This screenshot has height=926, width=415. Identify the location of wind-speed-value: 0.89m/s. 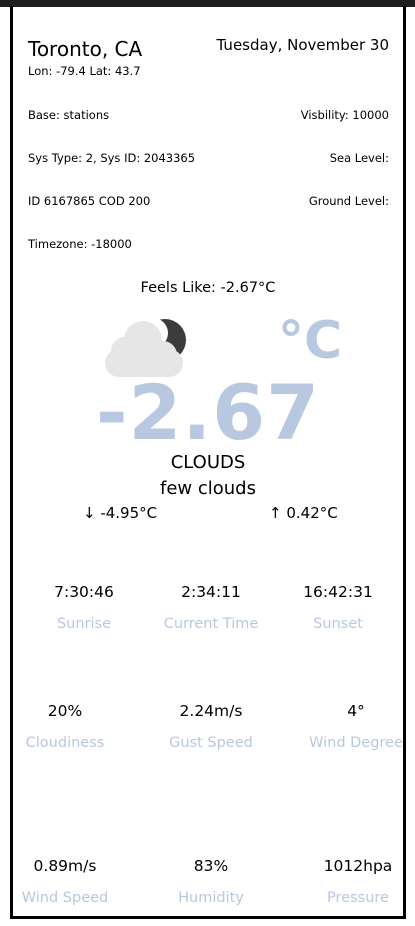
(65, 866).